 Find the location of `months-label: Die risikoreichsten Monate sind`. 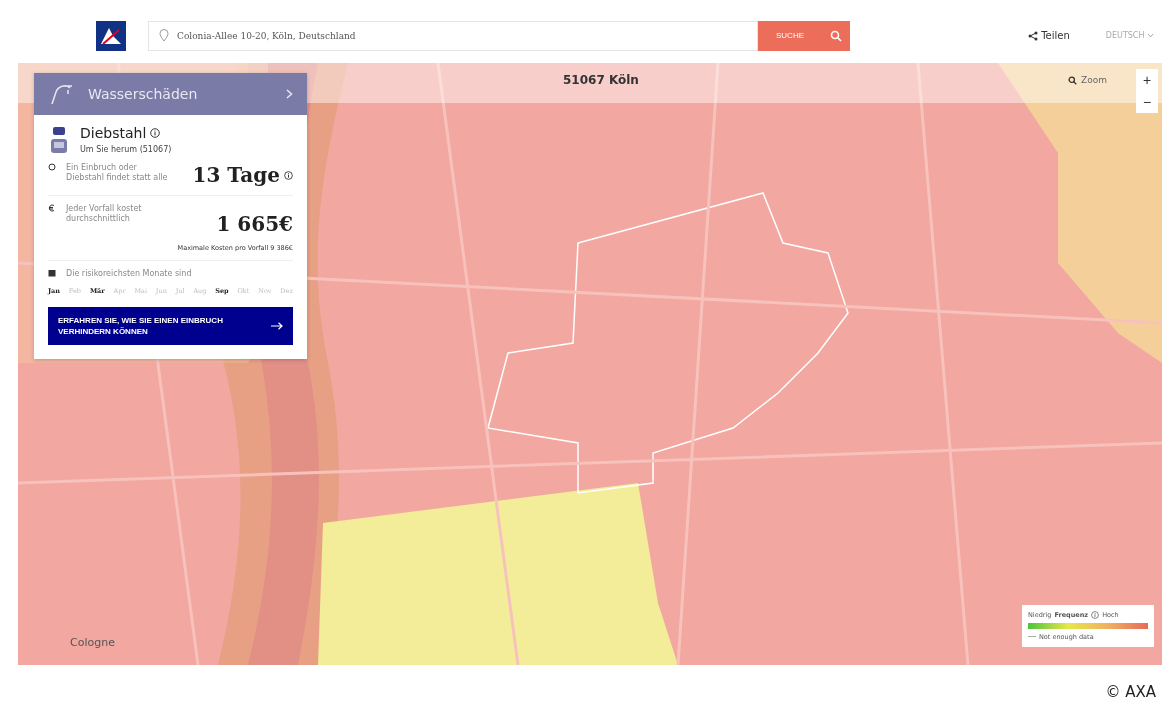

months-label: Die risikoreichsten Monate sind is located at coordinates (129, 274).